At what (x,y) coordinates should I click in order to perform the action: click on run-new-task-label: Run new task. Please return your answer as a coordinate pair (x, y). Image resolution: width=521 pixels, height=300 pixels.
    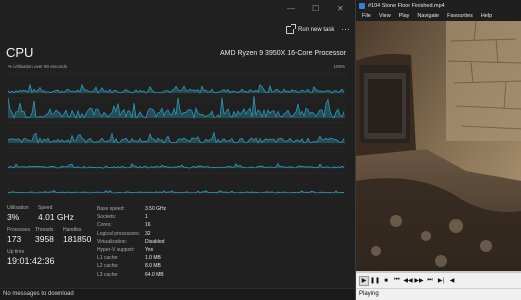
    Looking at the image, I should click on (316, 30).